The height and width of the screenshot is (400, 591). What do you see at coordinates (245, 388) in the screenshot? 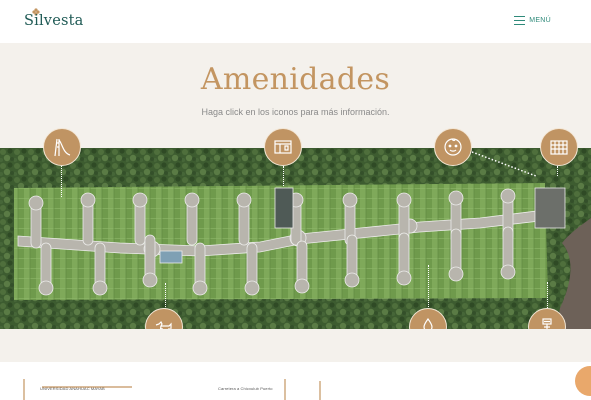
I see `map-label-highway: Carretera a Chicxulub Puerto` at bounding box center [245, 388].